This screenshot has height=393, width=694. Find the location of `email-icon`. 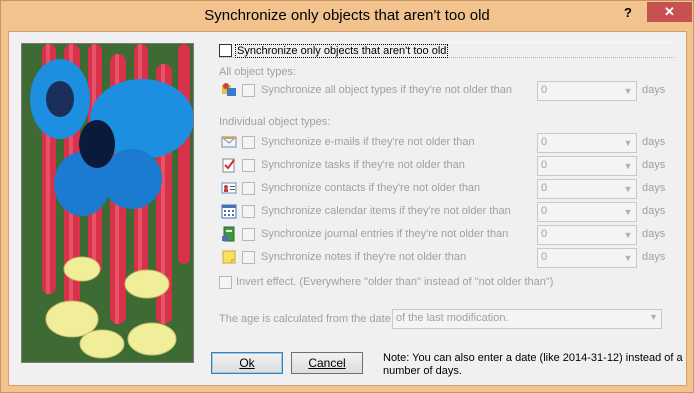

email-icon is located at coordinates (229, 142).